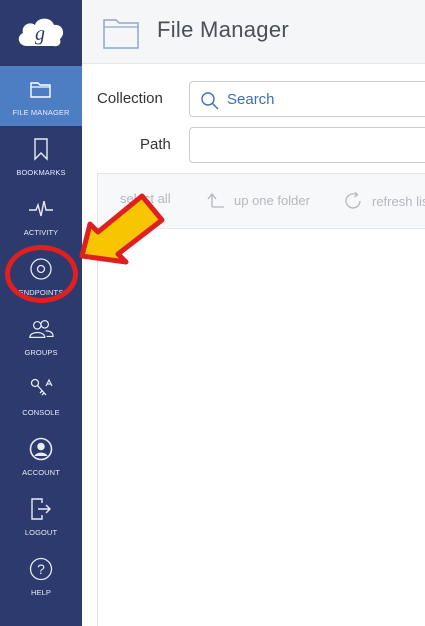 Image resolution: width=425 pixels, height=626 pixels. Describe the element at coordinates (41, 329) in the screenshot. I see `groups-icon` at that location.